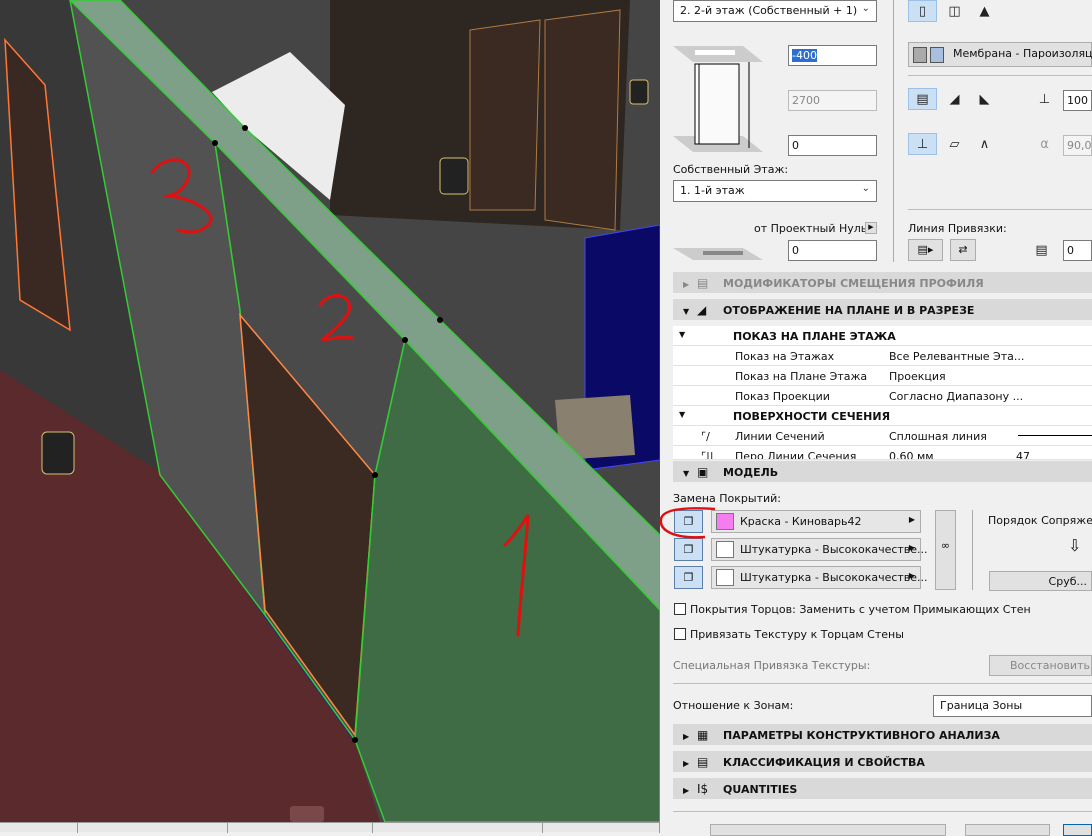 Image resolution: width=1092 pixels, height=836 pixels. I want to click on section-profile-modifiers: ▶ ▤ МОДИФИКАТОРЫ СМЕЩЕНИЯ ПРОФИЛЯ, so click(882, 282).